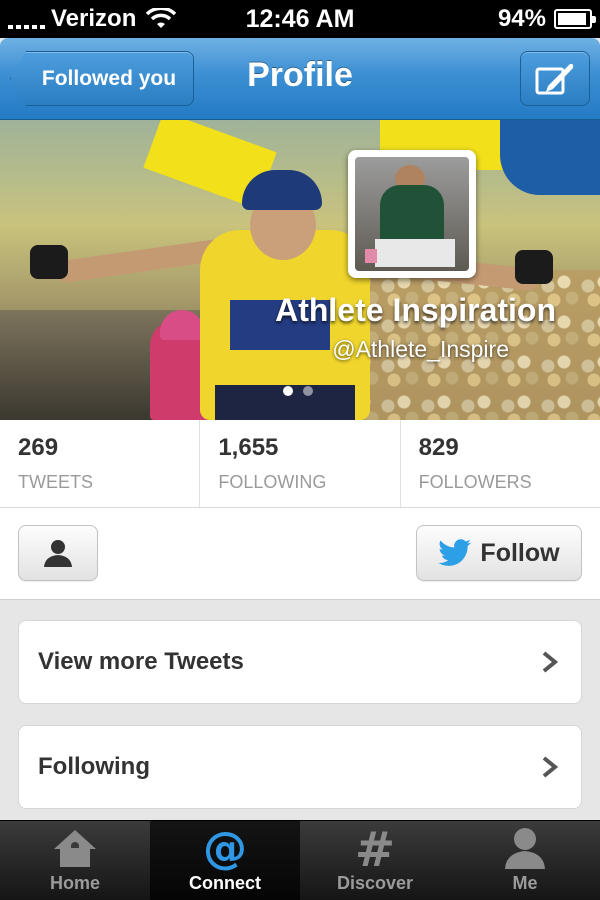 Image resolution: width=600 pixels, height=900 pixels. What do you see at coordinates (272, 482) in the screenshot?
I see `stat-label: FOLLOWING` at bounding box center [272, 482].